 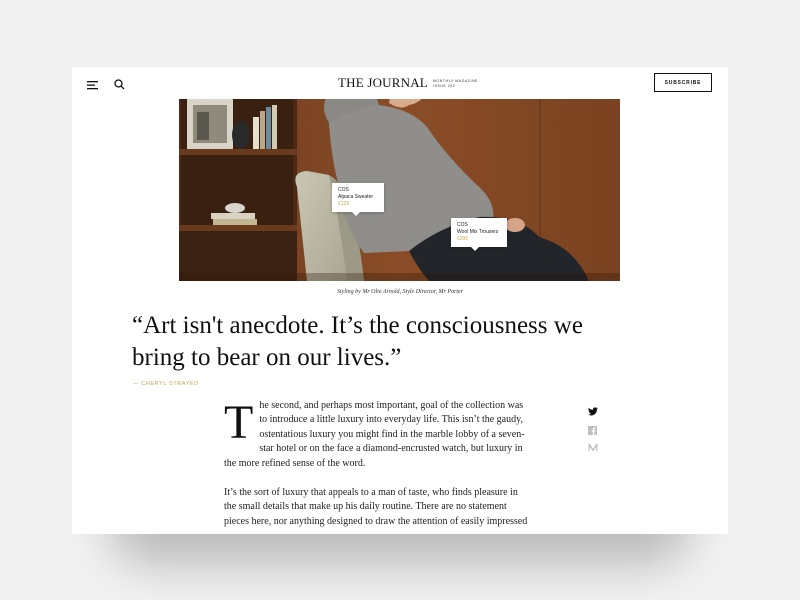 I want to click on facebook-icon, so click(x=593, y=428).